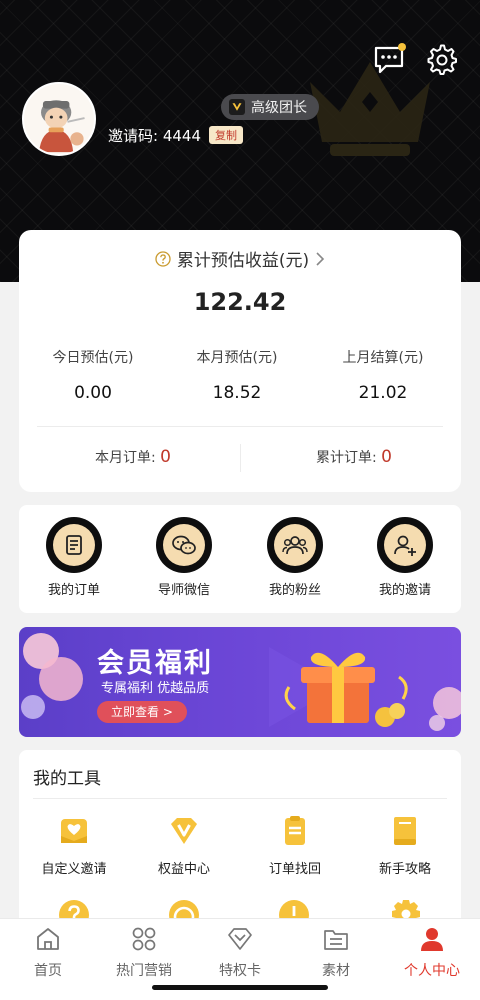 The width and height of the screenshot is (480, 1000). I want to click on question-icon, so click(163, 258).